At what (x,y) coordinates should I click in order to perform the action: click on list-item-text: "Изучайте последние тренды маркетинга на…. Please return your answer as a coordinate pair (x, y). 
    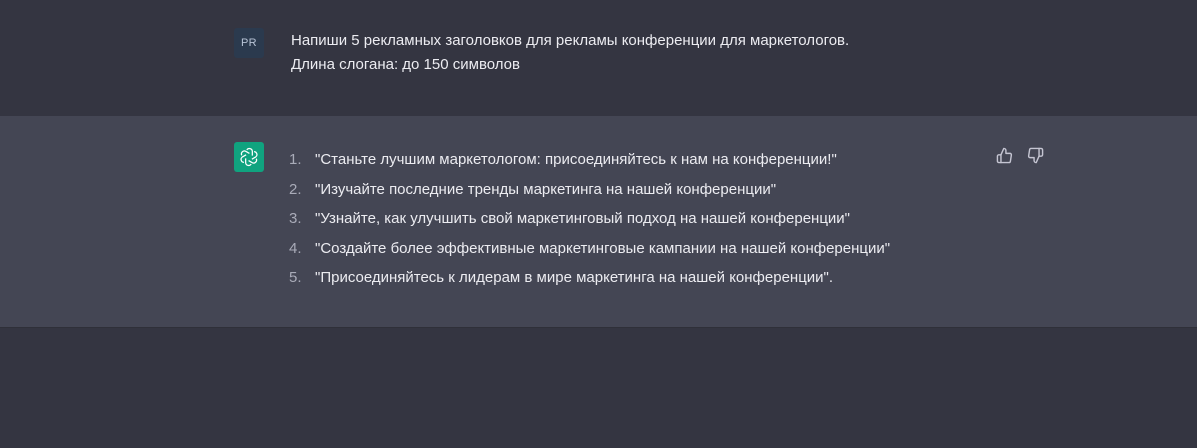
    Looking at the image, I should click on (546, 189).